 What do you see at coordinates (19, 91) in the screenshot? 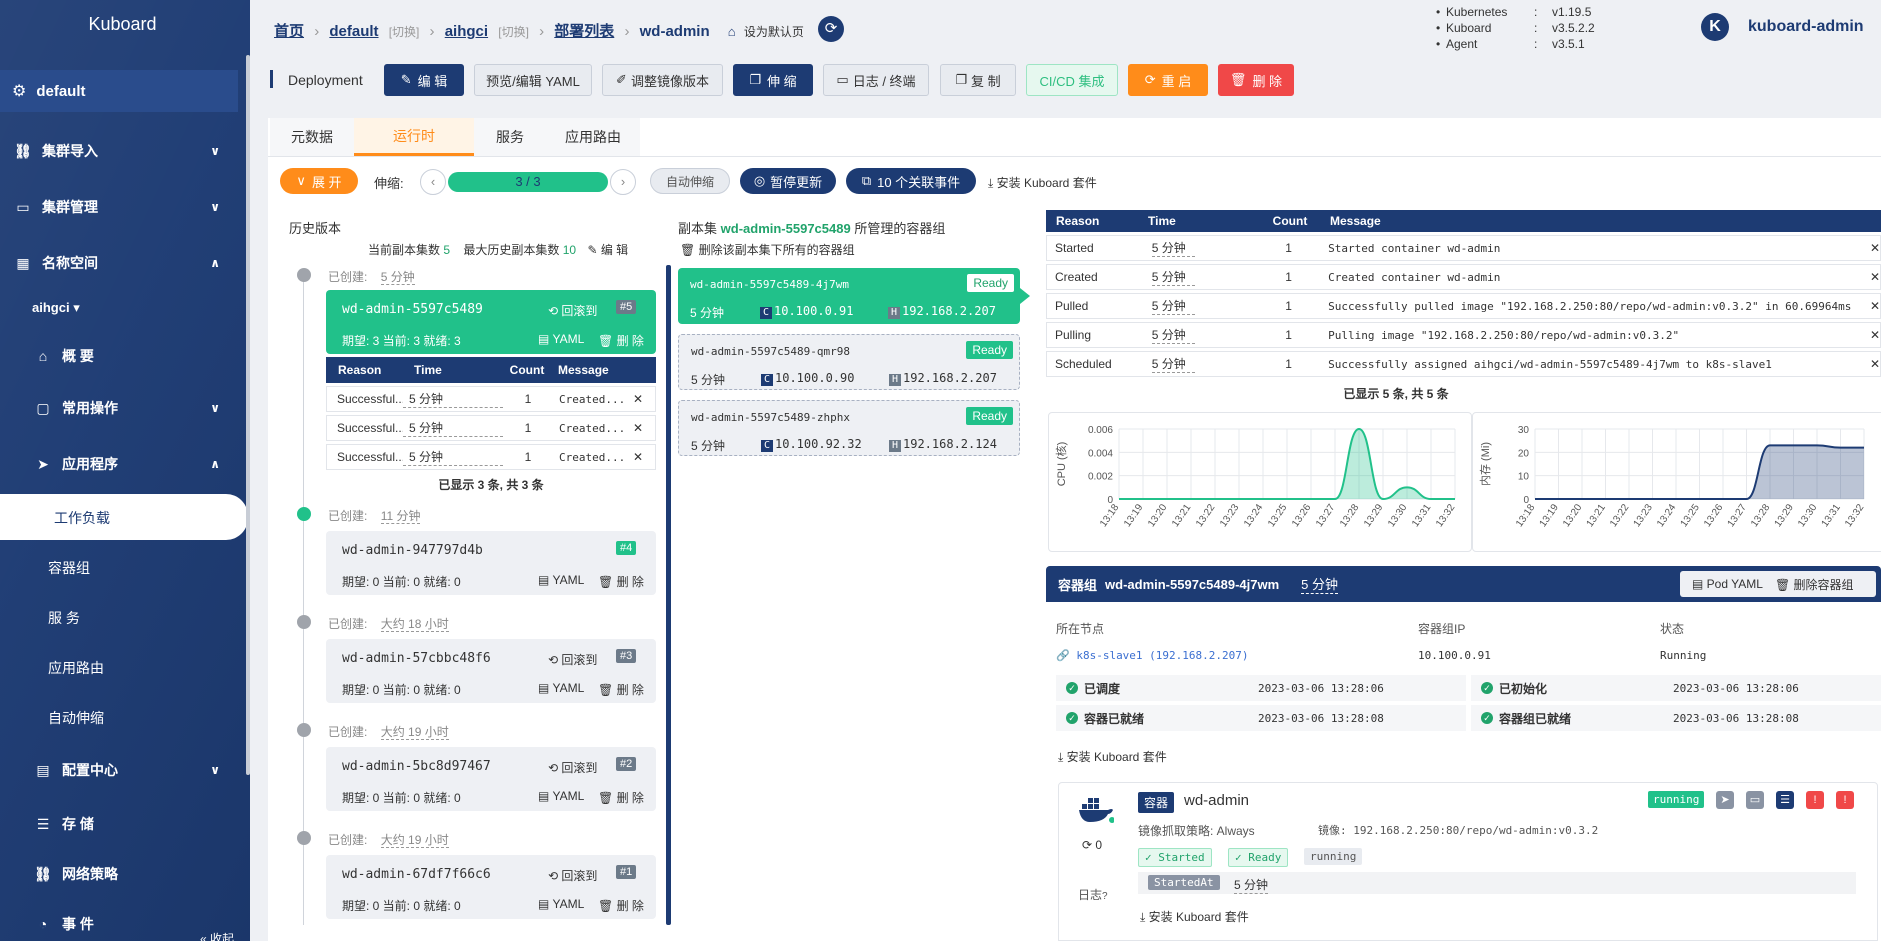
I see `gear-icon: ⚙` at bounding box center [19, 91].